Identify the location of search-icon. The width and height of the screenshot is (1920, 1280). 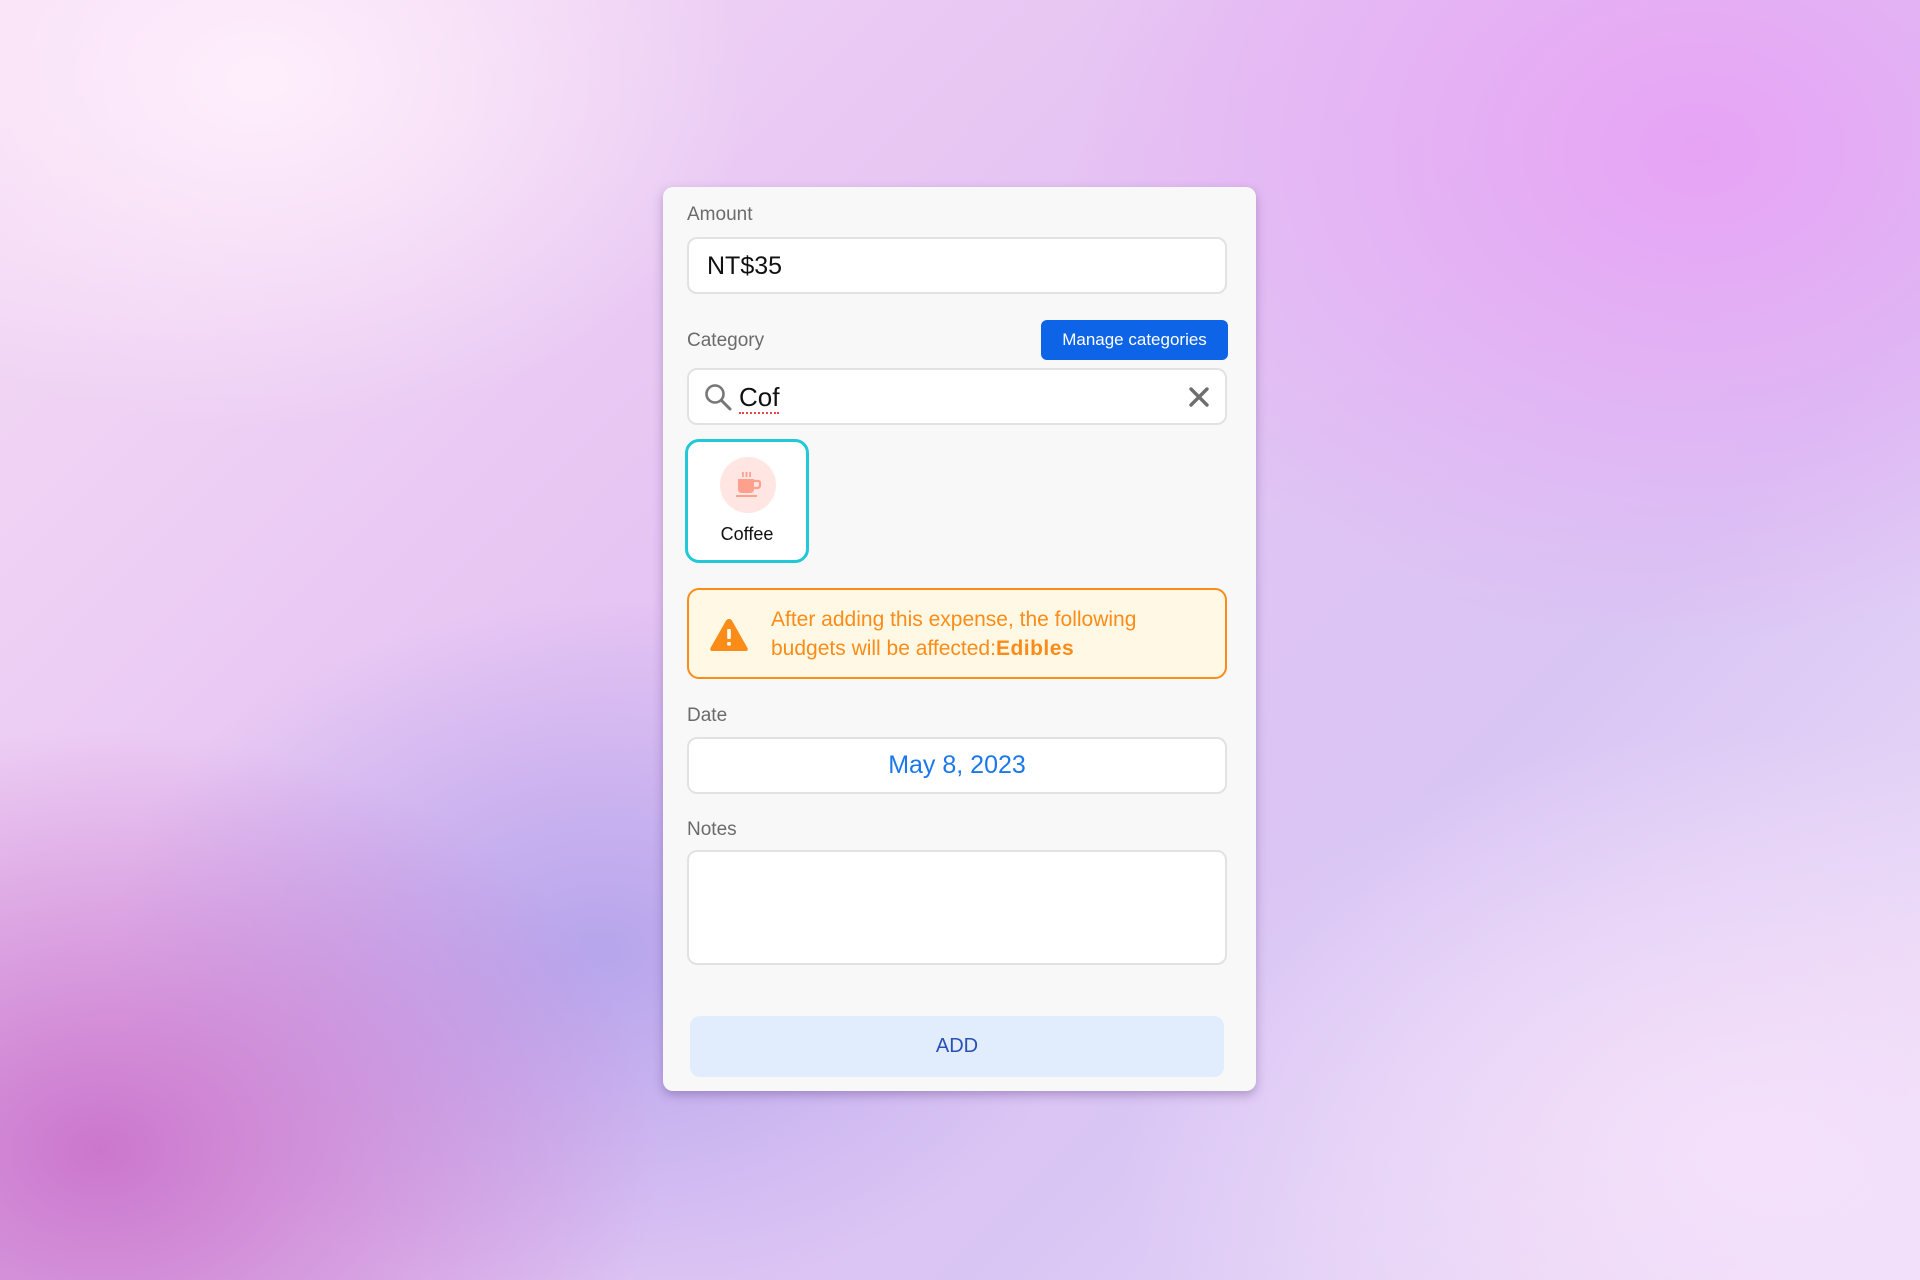
(718, 397).